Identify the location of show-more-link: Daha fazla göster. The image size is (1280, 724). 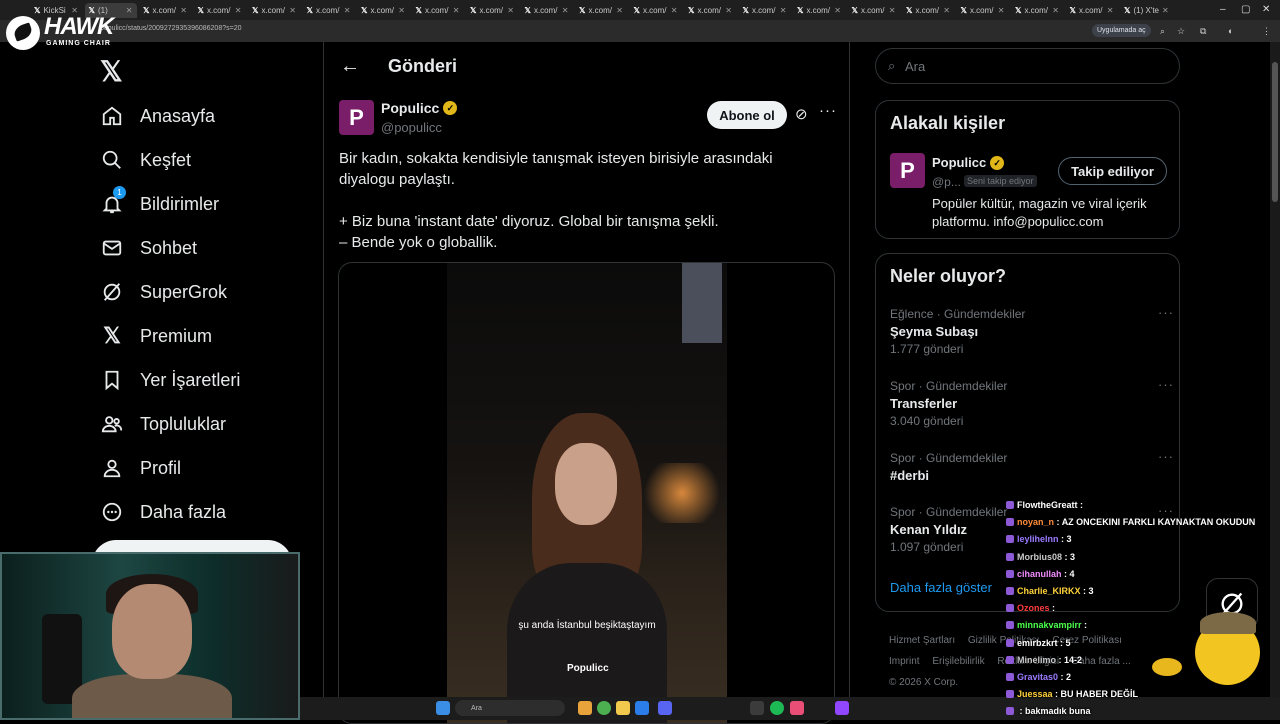
(941, 587).